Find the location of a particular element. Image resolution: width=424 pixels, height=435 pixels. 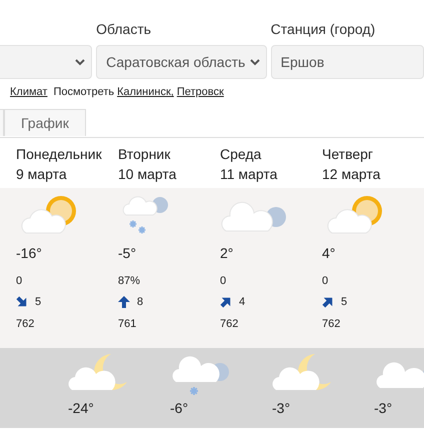

city-link: Калининск, is located at coordinates (145, 92).